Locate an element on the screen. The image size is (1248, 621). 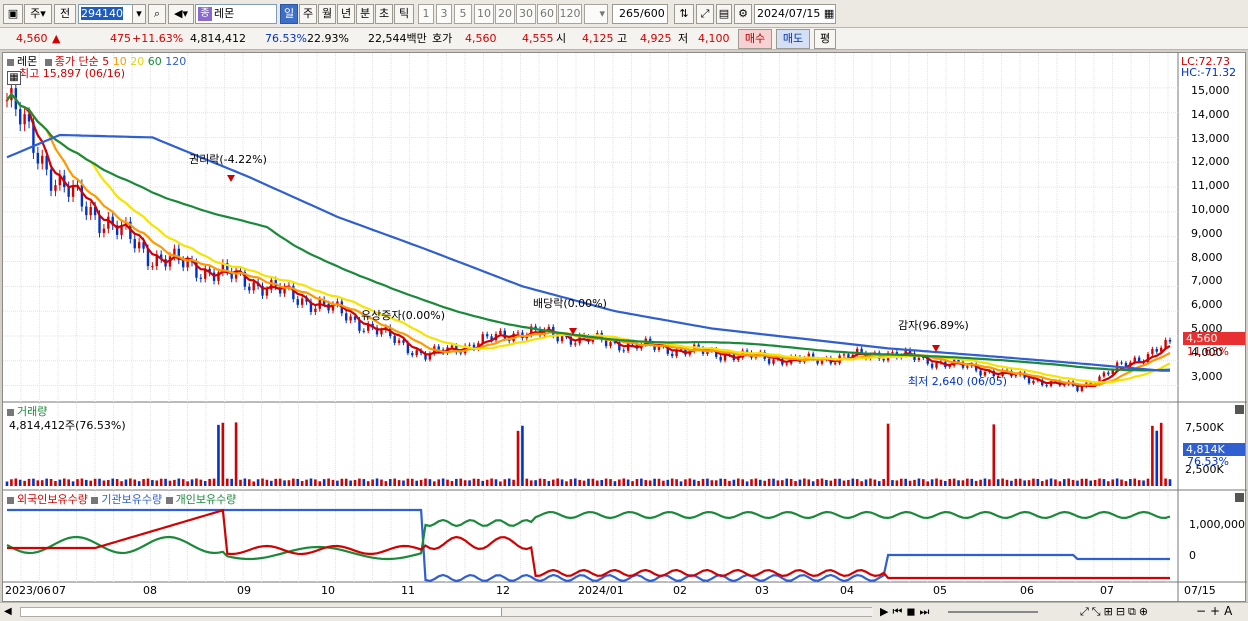
search-icon: ⌕ is located at coordinates (157, 14).